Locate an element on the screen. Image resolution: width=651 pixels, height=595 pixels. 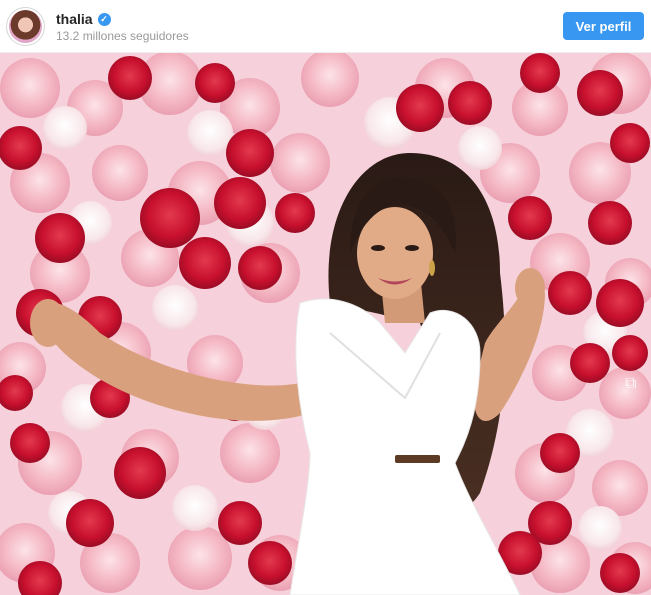
followers-count: 13.2 millones seguidores is located at coordinates (122, 36).